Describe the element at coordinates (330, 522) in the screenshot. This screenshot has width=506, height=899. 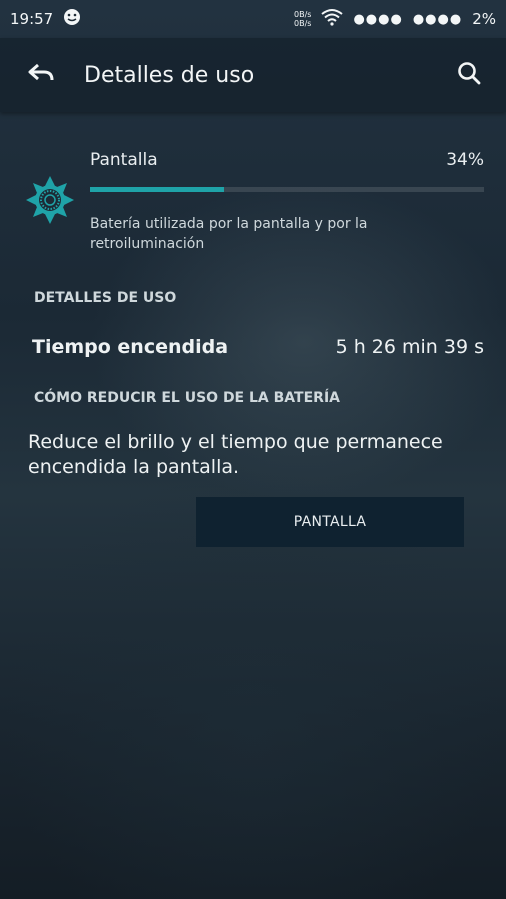
I see `screen-settings-button: PANTALLA` at that location.